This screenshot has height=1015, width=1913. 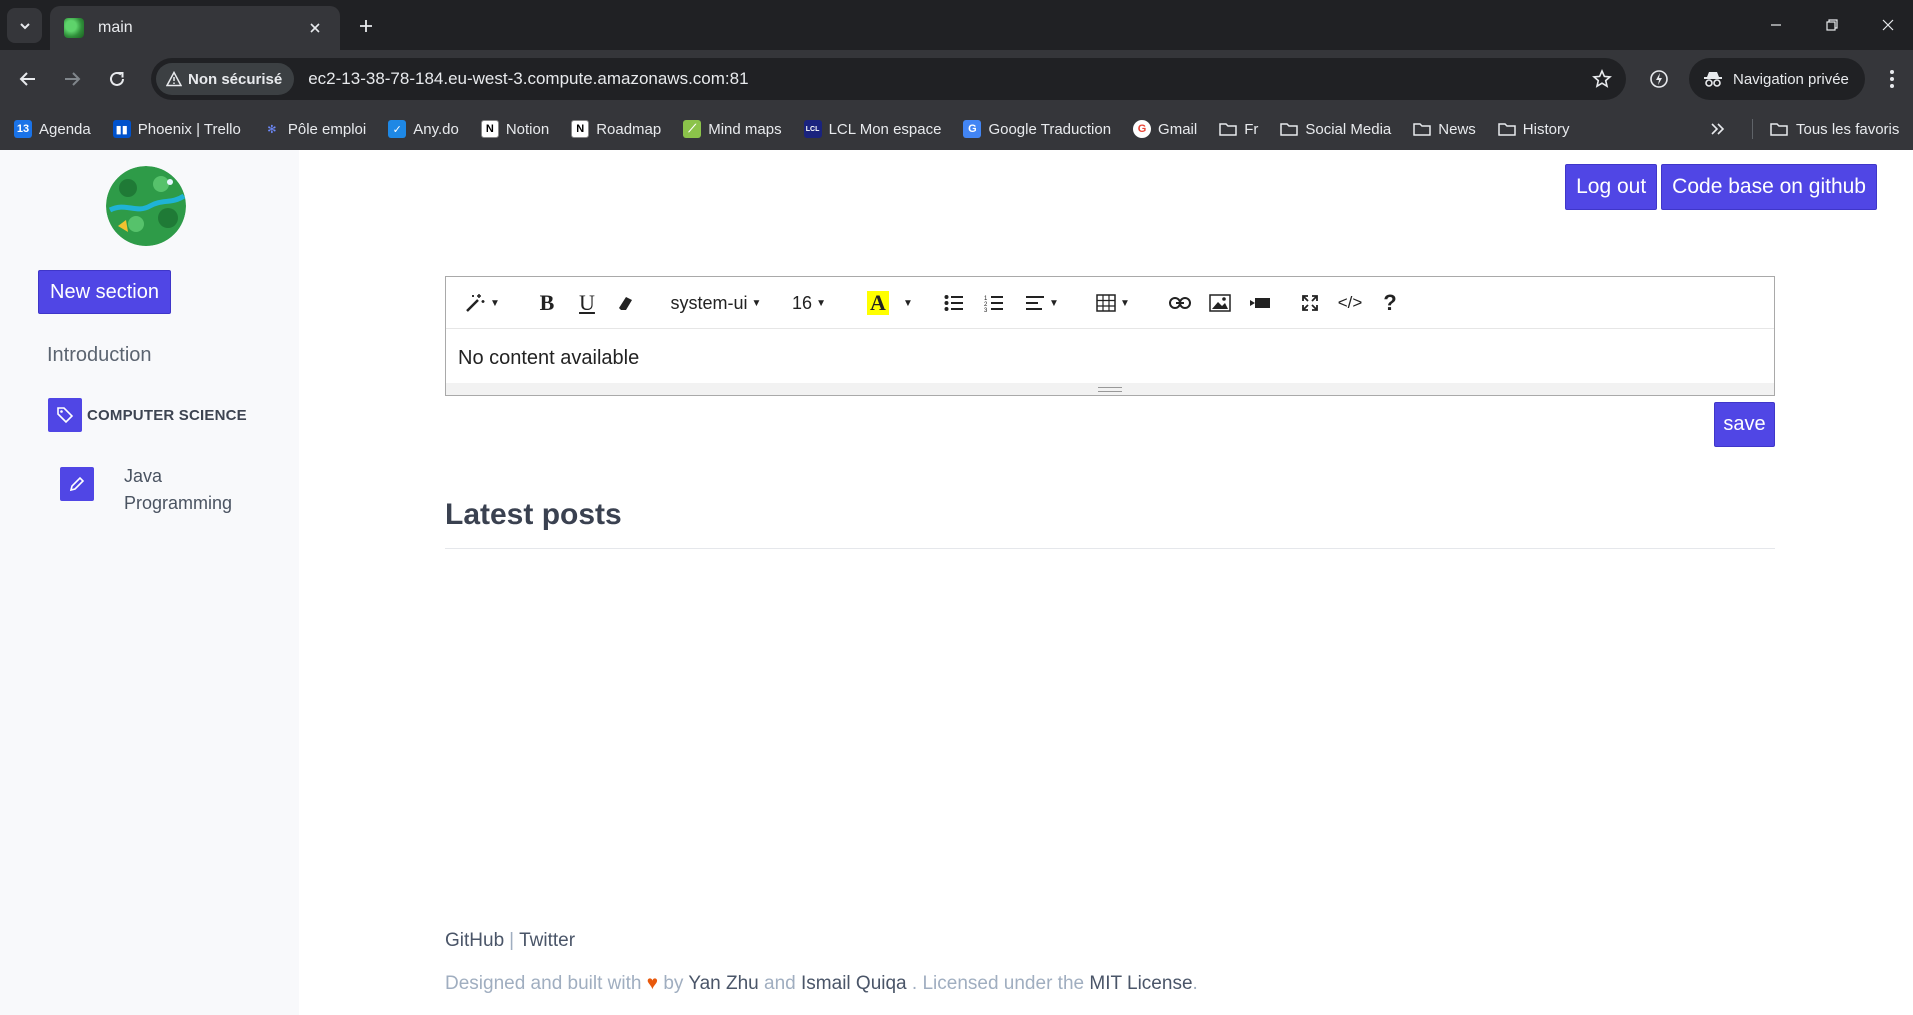 What do you see at coordinates (854, 983) in the screenshot?
I see `author-ismail-link: Ismail Quiqa` at bounding box center [854, 983].